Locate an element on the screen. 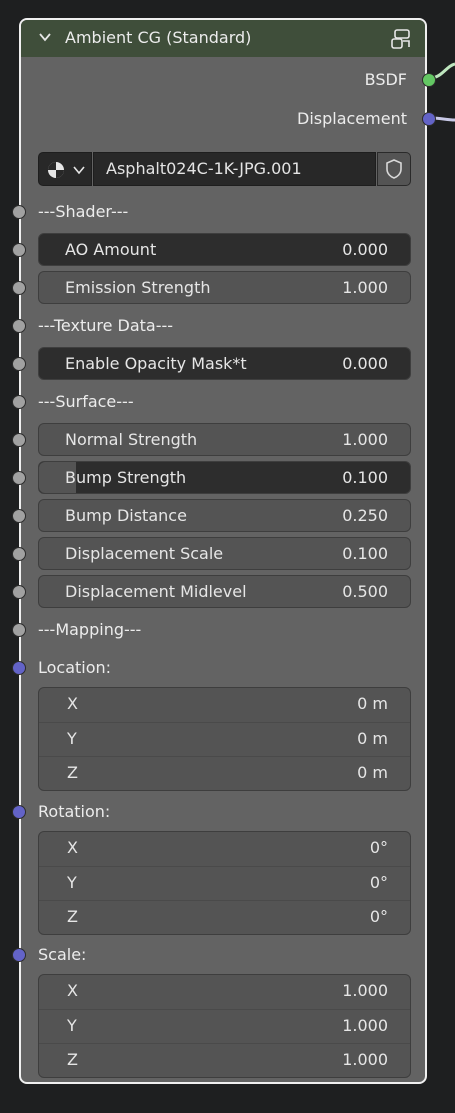  section-shader-label: ---Shader--- is located at coordinates (83, 211).